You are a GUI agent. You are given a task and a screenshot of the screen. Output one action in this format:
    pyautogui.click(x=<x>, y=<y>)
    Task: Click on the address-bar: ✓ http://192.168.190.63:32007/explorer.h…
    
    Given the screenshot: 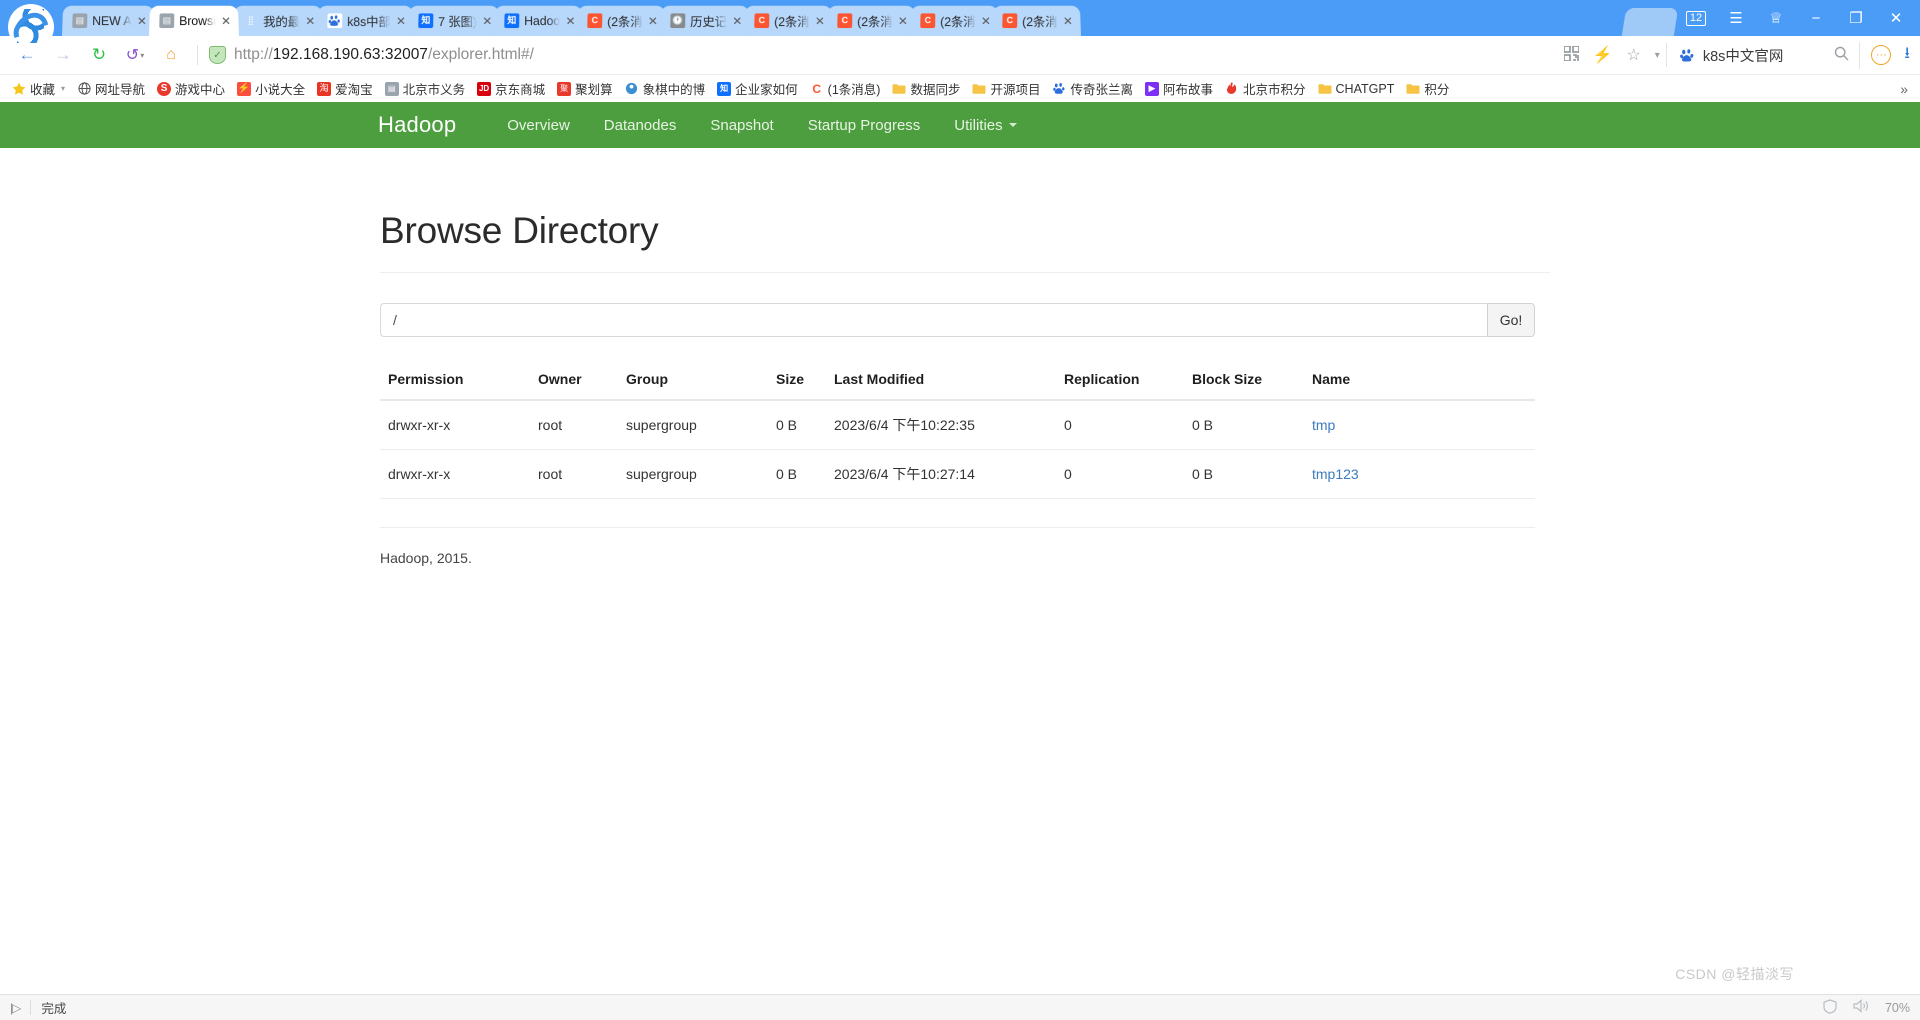 What is the action you would take?
    pyautogui.click(x=935, y=55)
    